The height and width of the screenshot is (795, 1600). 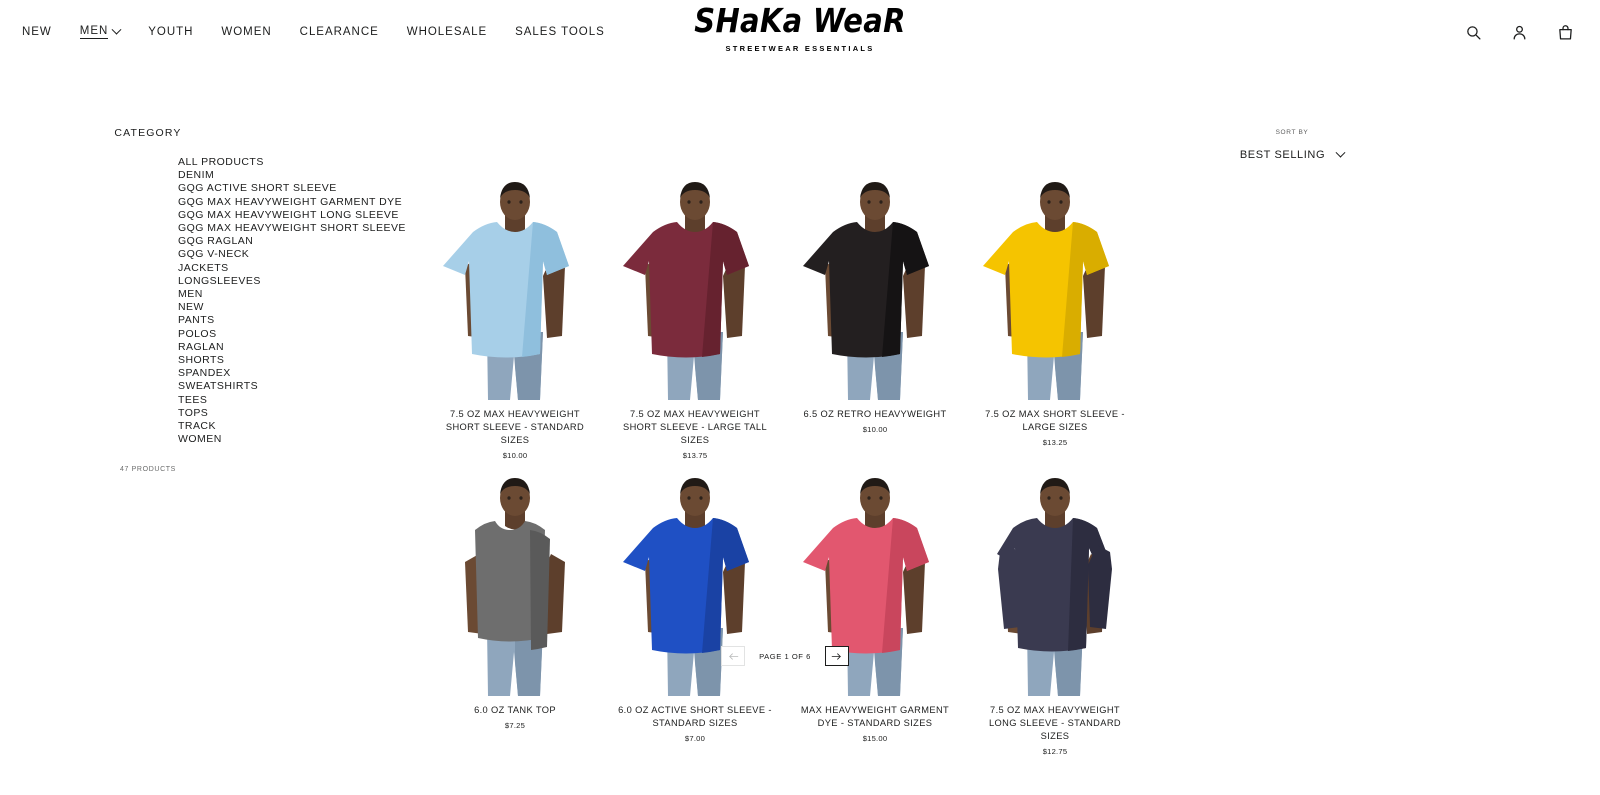 I want to click on product-title: 7.5 OZ MAX SHORT SLEEVE - LARGE SIZES, so click(x=1055, y=420).